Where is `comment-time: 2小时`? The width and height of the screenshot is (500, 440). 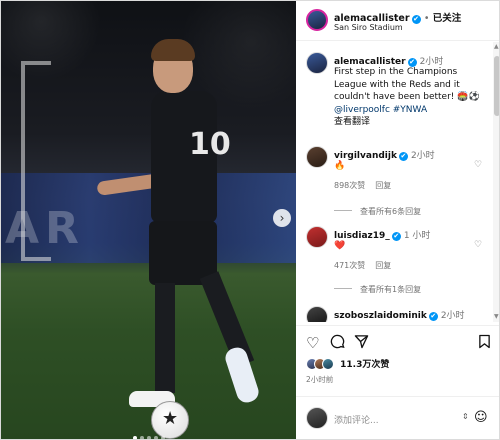
comment-time: 2小时 is located at coordinates (452, 316).